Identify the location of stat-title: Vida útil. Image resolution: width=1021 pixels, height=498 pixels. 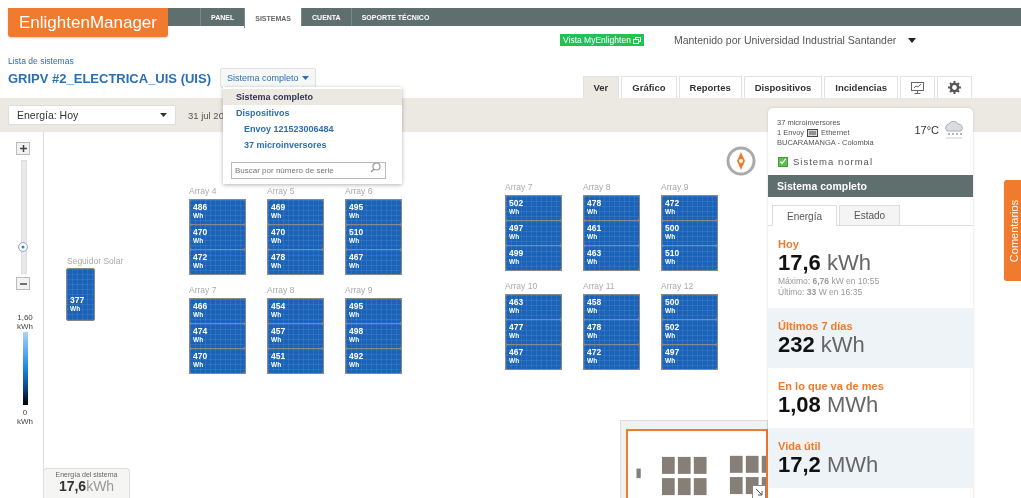
(800, 446).